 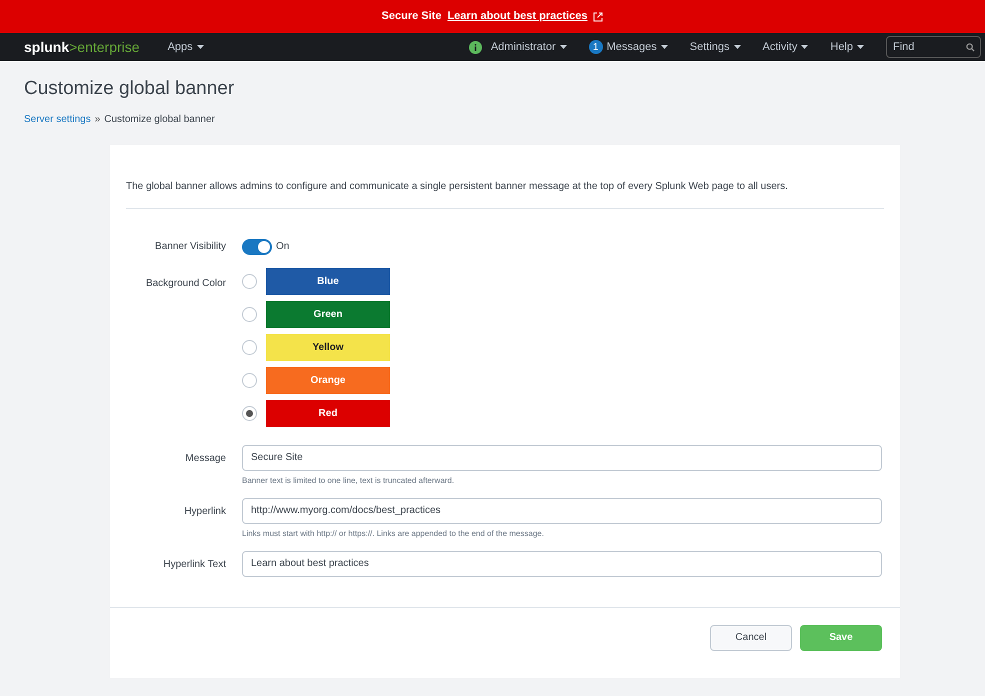 What do you see at coordinates (283, 247) in the screenshot?
I see `switch-state: On` at bounding box center [283, 247].